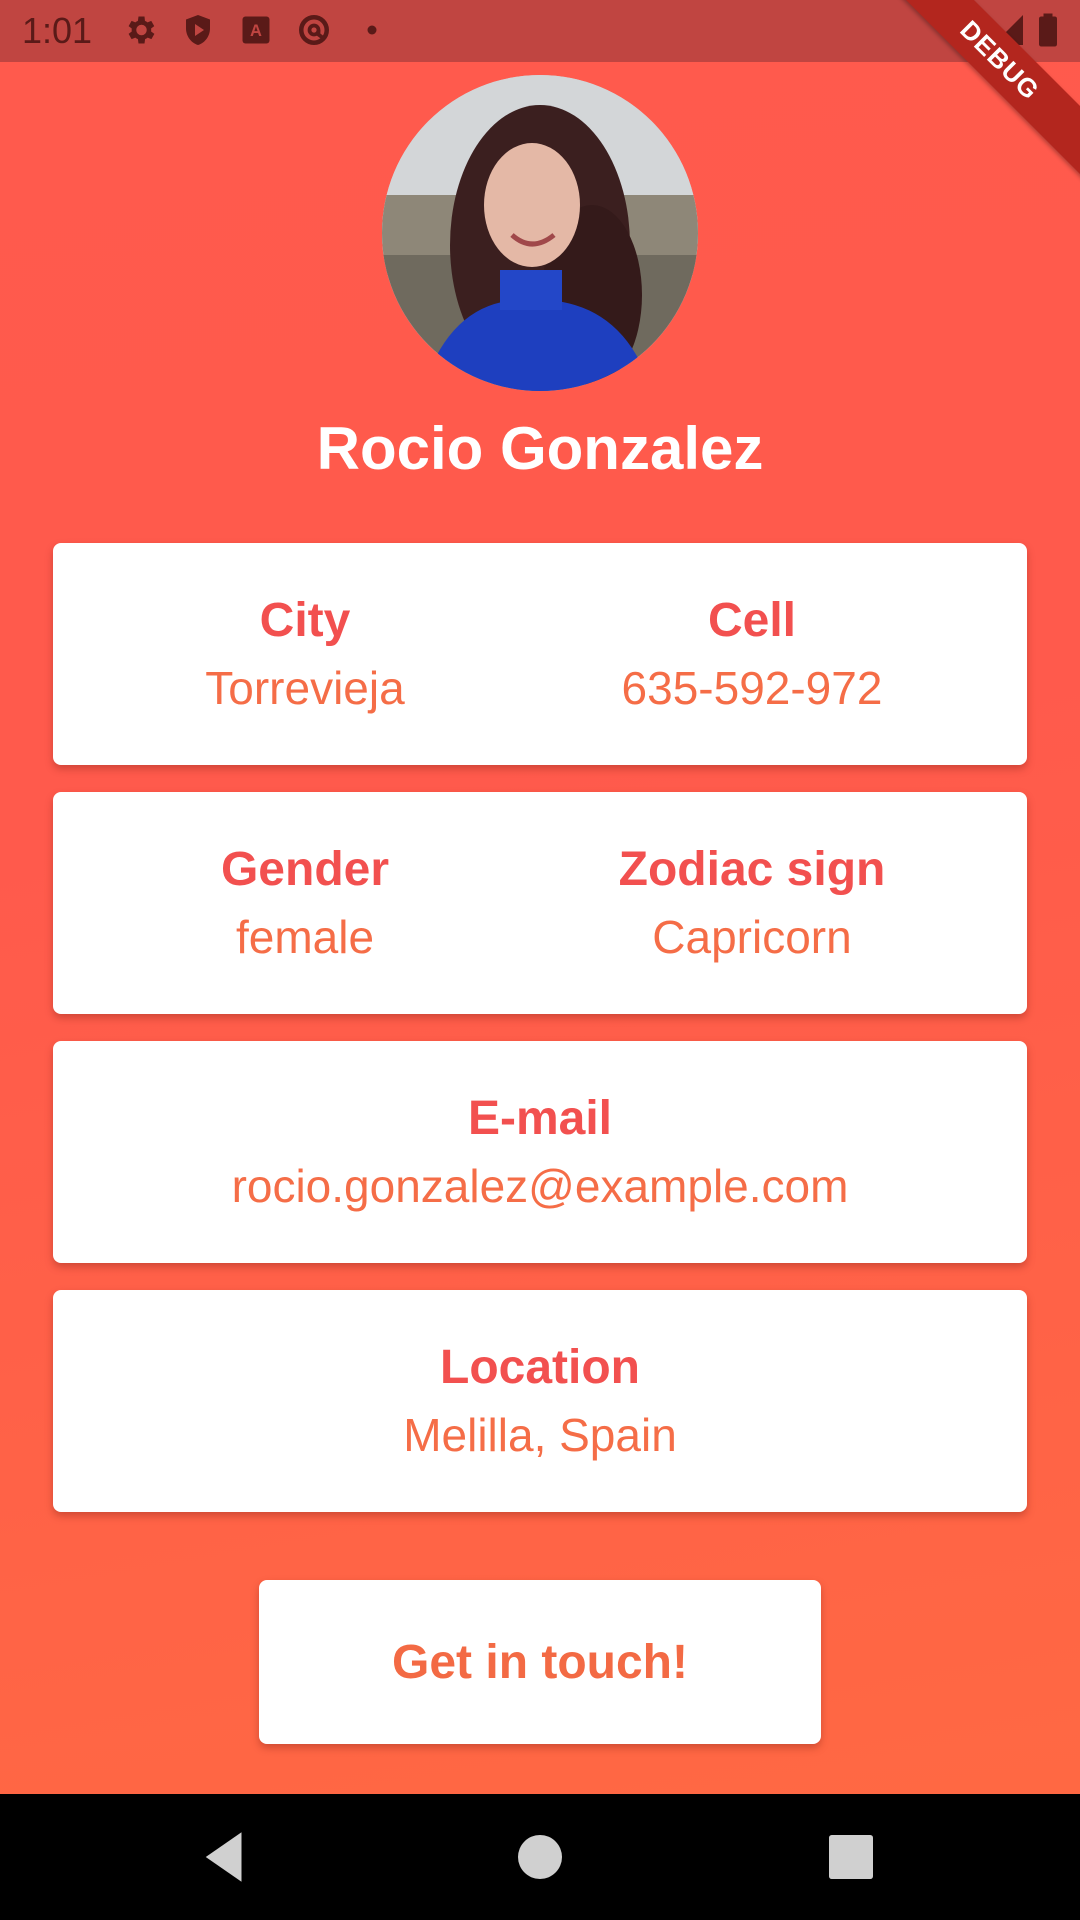  Describe the element at coordinates (540, 448) in the screenshot. I see `user-name: Rocio Gonzalez` at that location.